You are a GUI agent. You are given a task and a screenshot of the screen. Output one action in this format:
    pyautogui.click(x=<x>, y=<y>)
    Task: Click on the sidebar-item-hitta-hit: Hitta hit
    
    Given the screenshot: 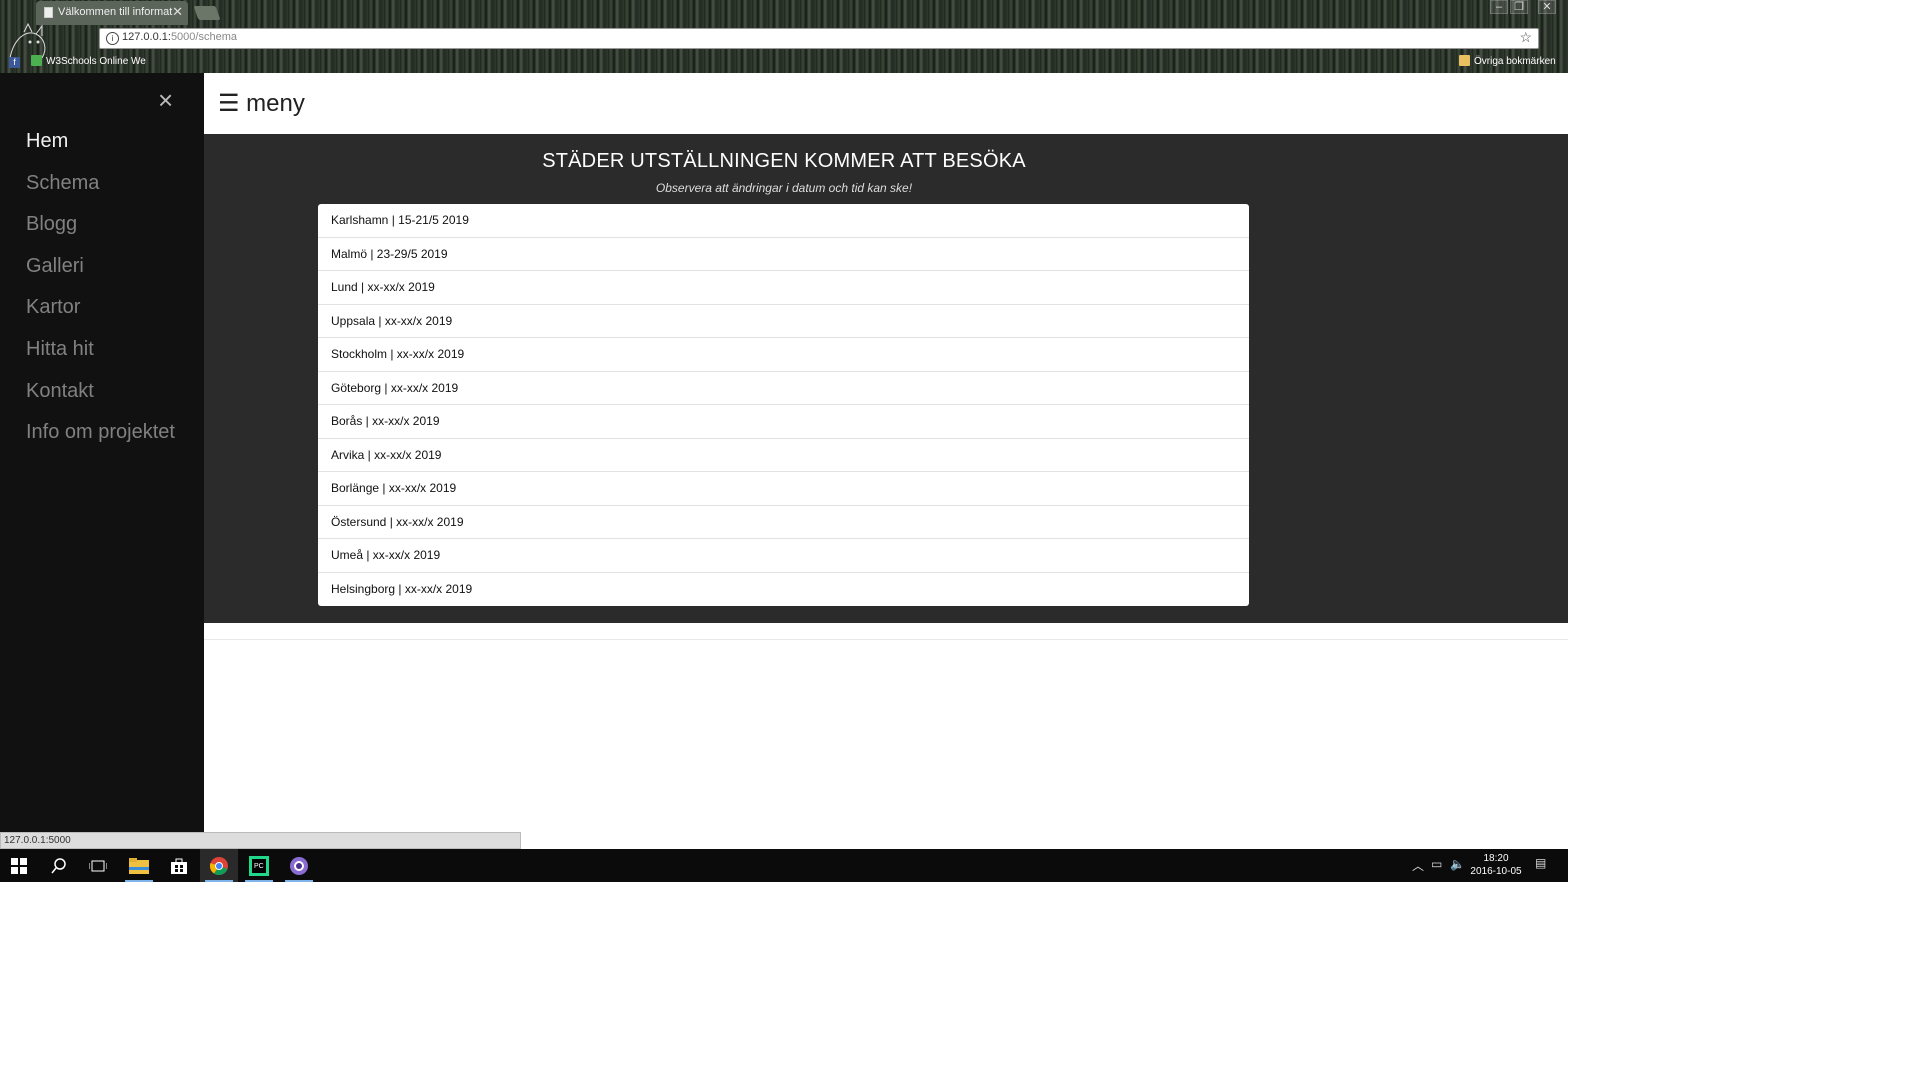 What is the action you would take?
    pyautogui.click(x=100, y=355)
    